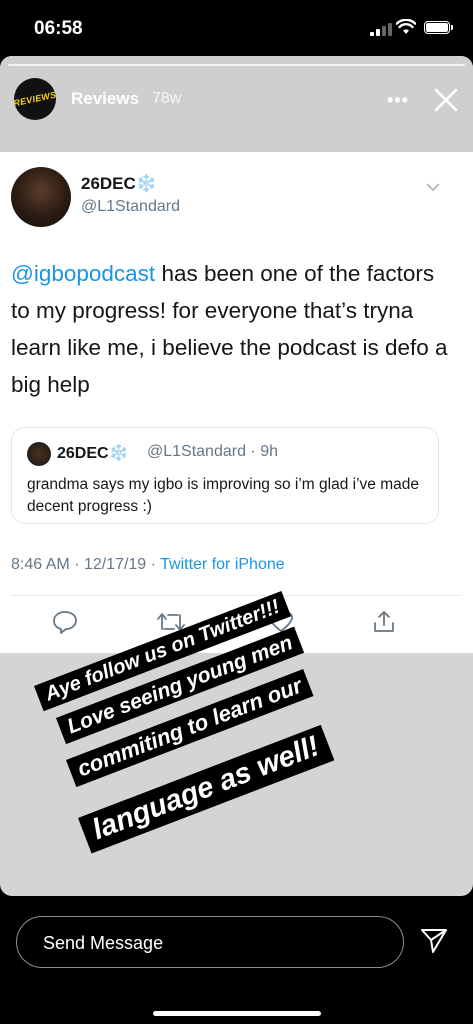  What do you see at coordinates (446, 100) in the screenshot?
I see `close-icon` at bounding box center [446, 100].